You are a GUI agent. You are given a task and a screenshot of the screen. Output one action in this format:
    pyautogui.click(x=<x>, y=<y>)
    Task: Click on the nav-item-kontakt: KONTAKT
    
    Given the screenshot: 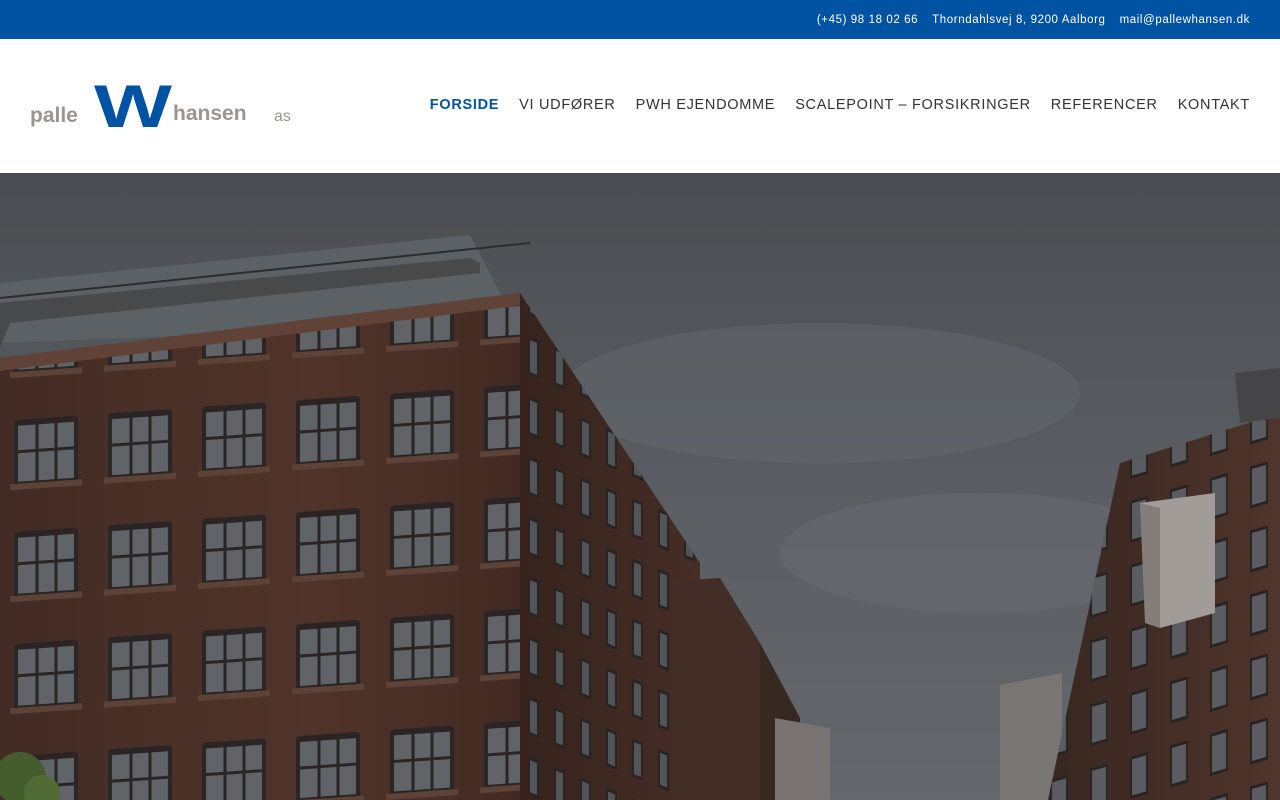 What is the action you would take?
    pyautogui.click(x=1214, y=105)
    